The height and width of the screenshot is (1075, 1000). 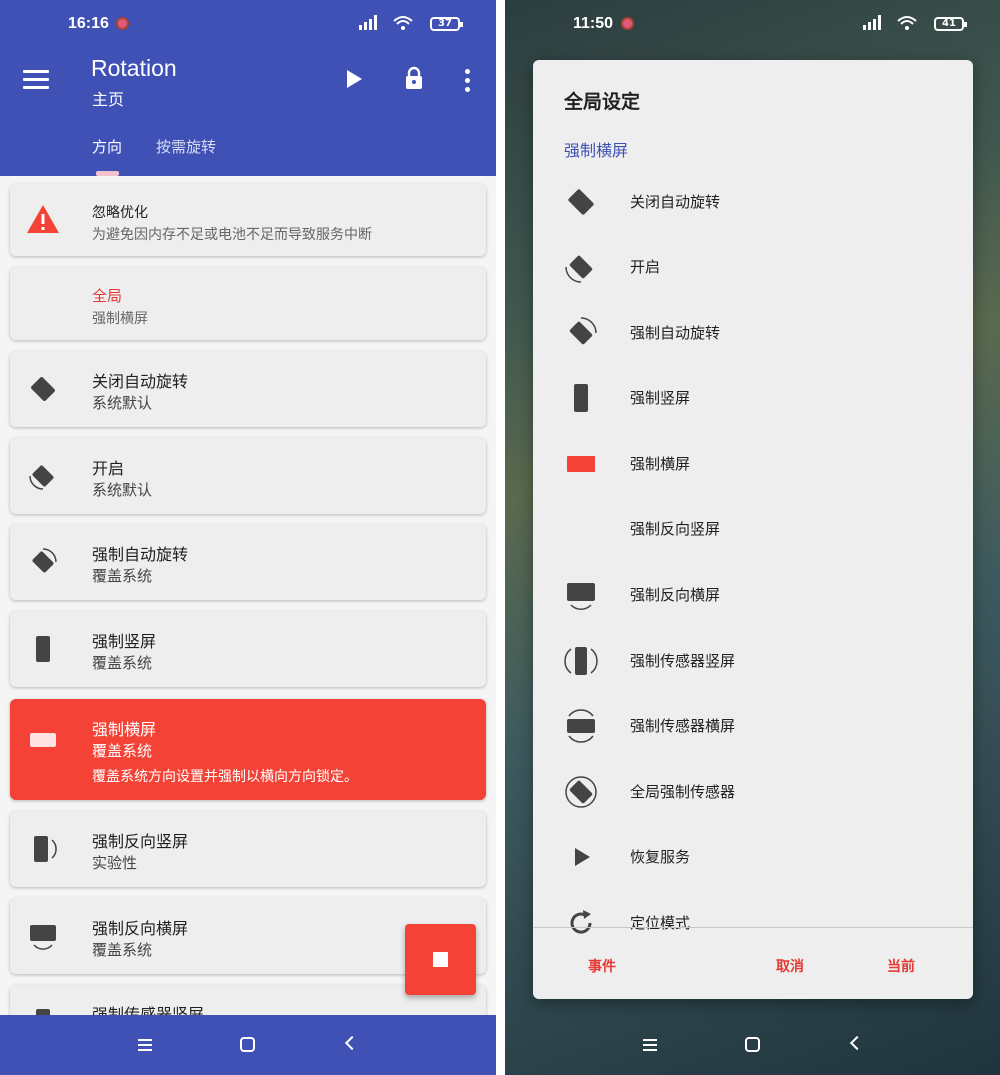 I want to click on option-label: 强制横屏, so click(x=660, y=464).